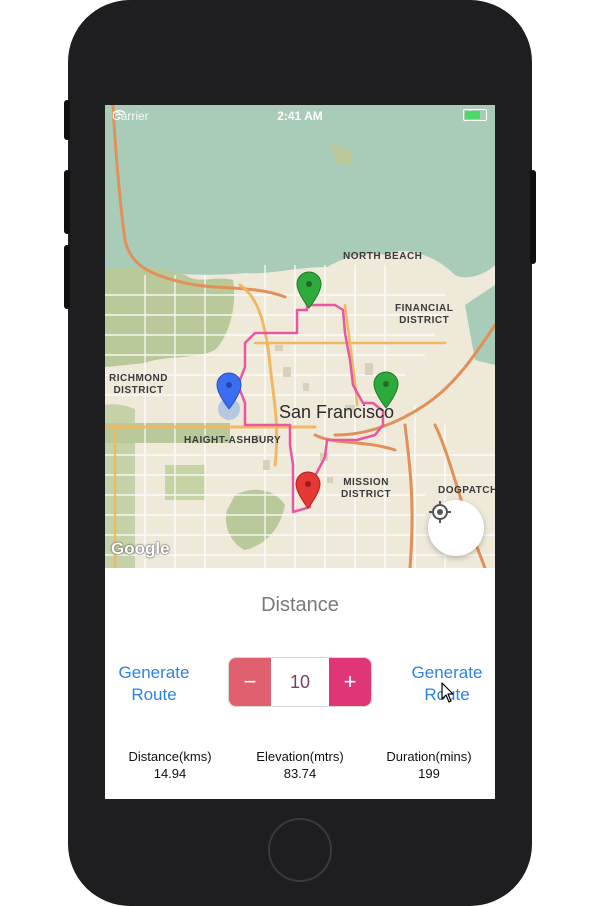 This screenshot has height=906, width=600. Describe the element at coordinates (424, 314) in the screenshot. I see `neighborhood-label: FINANCIAL DISTRICT` at that location.